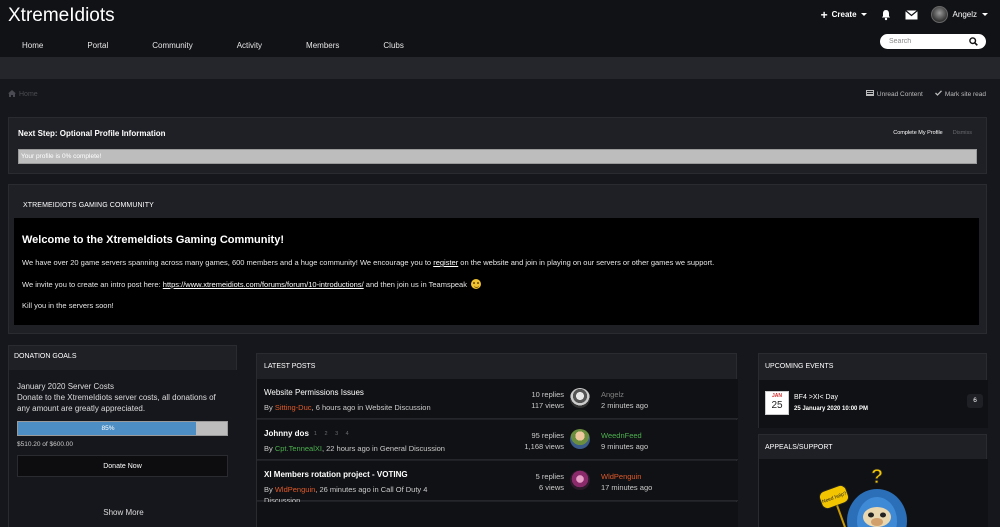  Describe the element at coordinates (497, 514) in the screenshot. I see `post-row` at that location.